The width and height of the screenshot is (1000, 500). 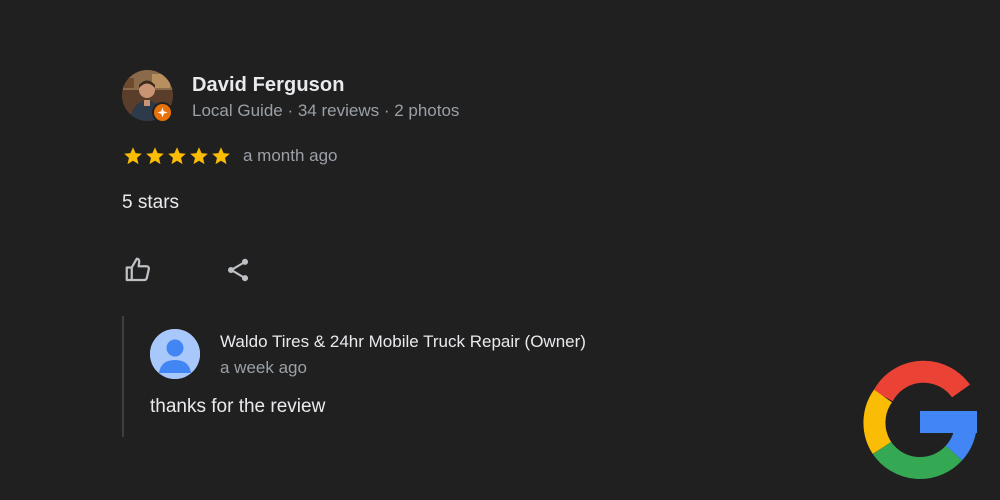 I want to click on author-name: David Ferguson, so click(x=325, y=85).